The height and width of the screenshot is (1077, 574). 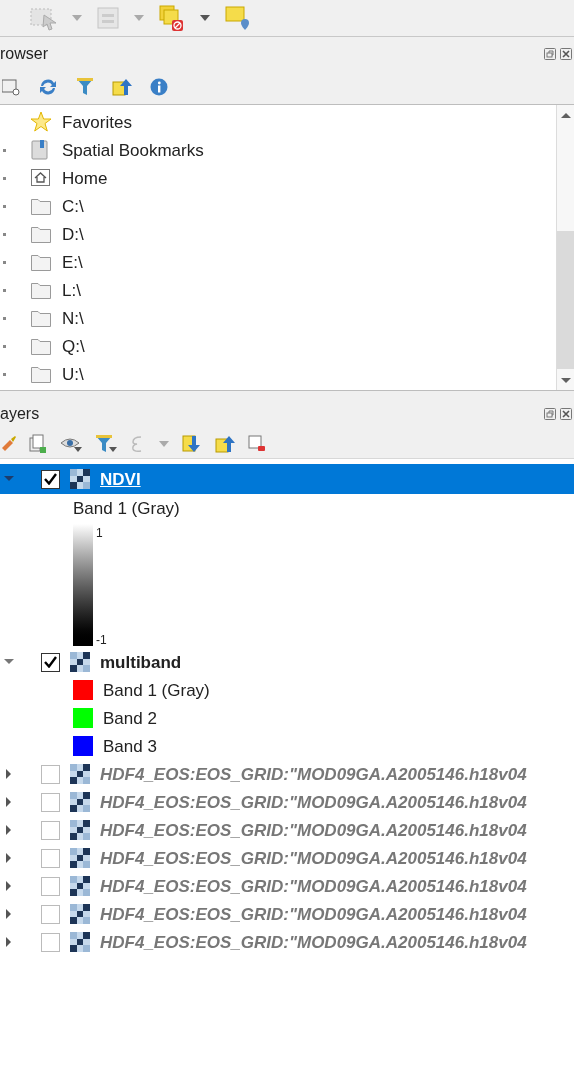 What do you see at coordinates (257, 443) in the screenshot?
I see `remove-layer-icon` at bounding box center [257, 443].